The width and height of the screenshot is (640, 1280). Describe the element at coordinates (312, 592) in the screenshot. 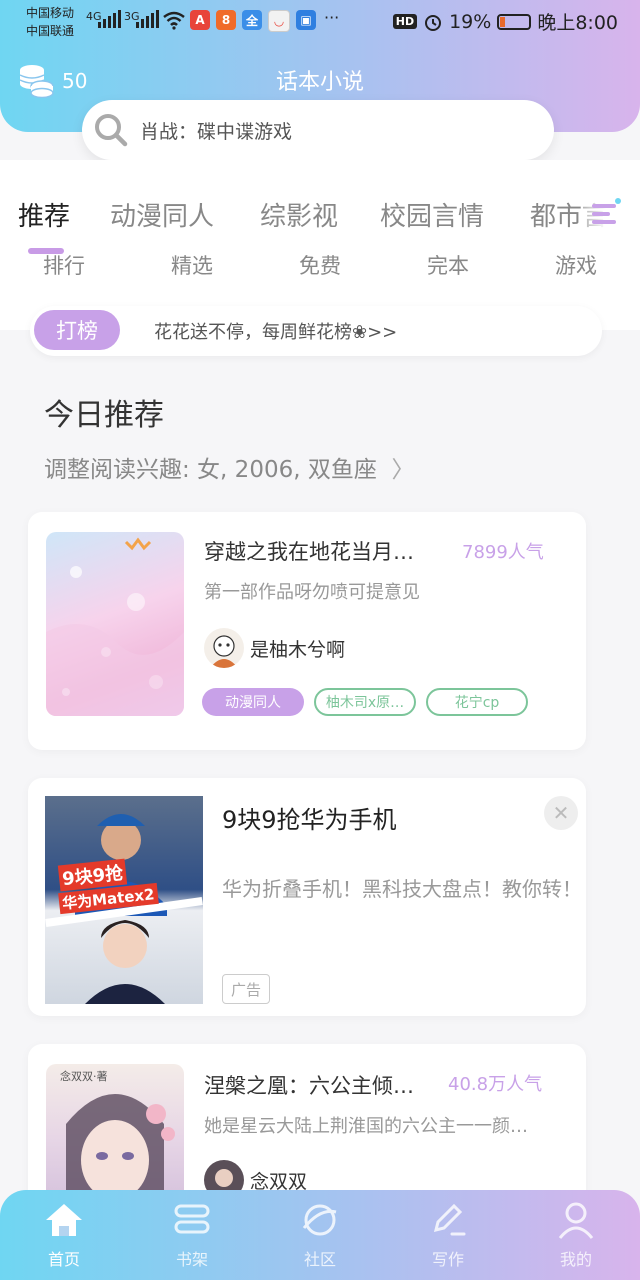

I see `book-description: 第一部作品呀勿喷可提意见` at that location.